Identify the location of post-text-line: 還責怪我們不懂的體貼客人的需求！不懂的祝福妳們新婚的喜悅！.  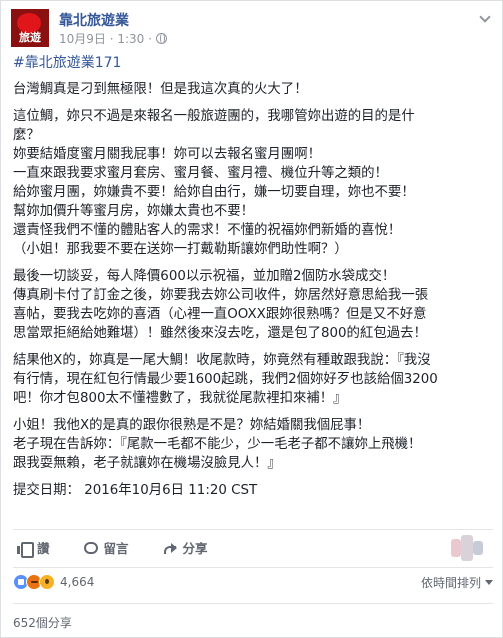
(207, 230).